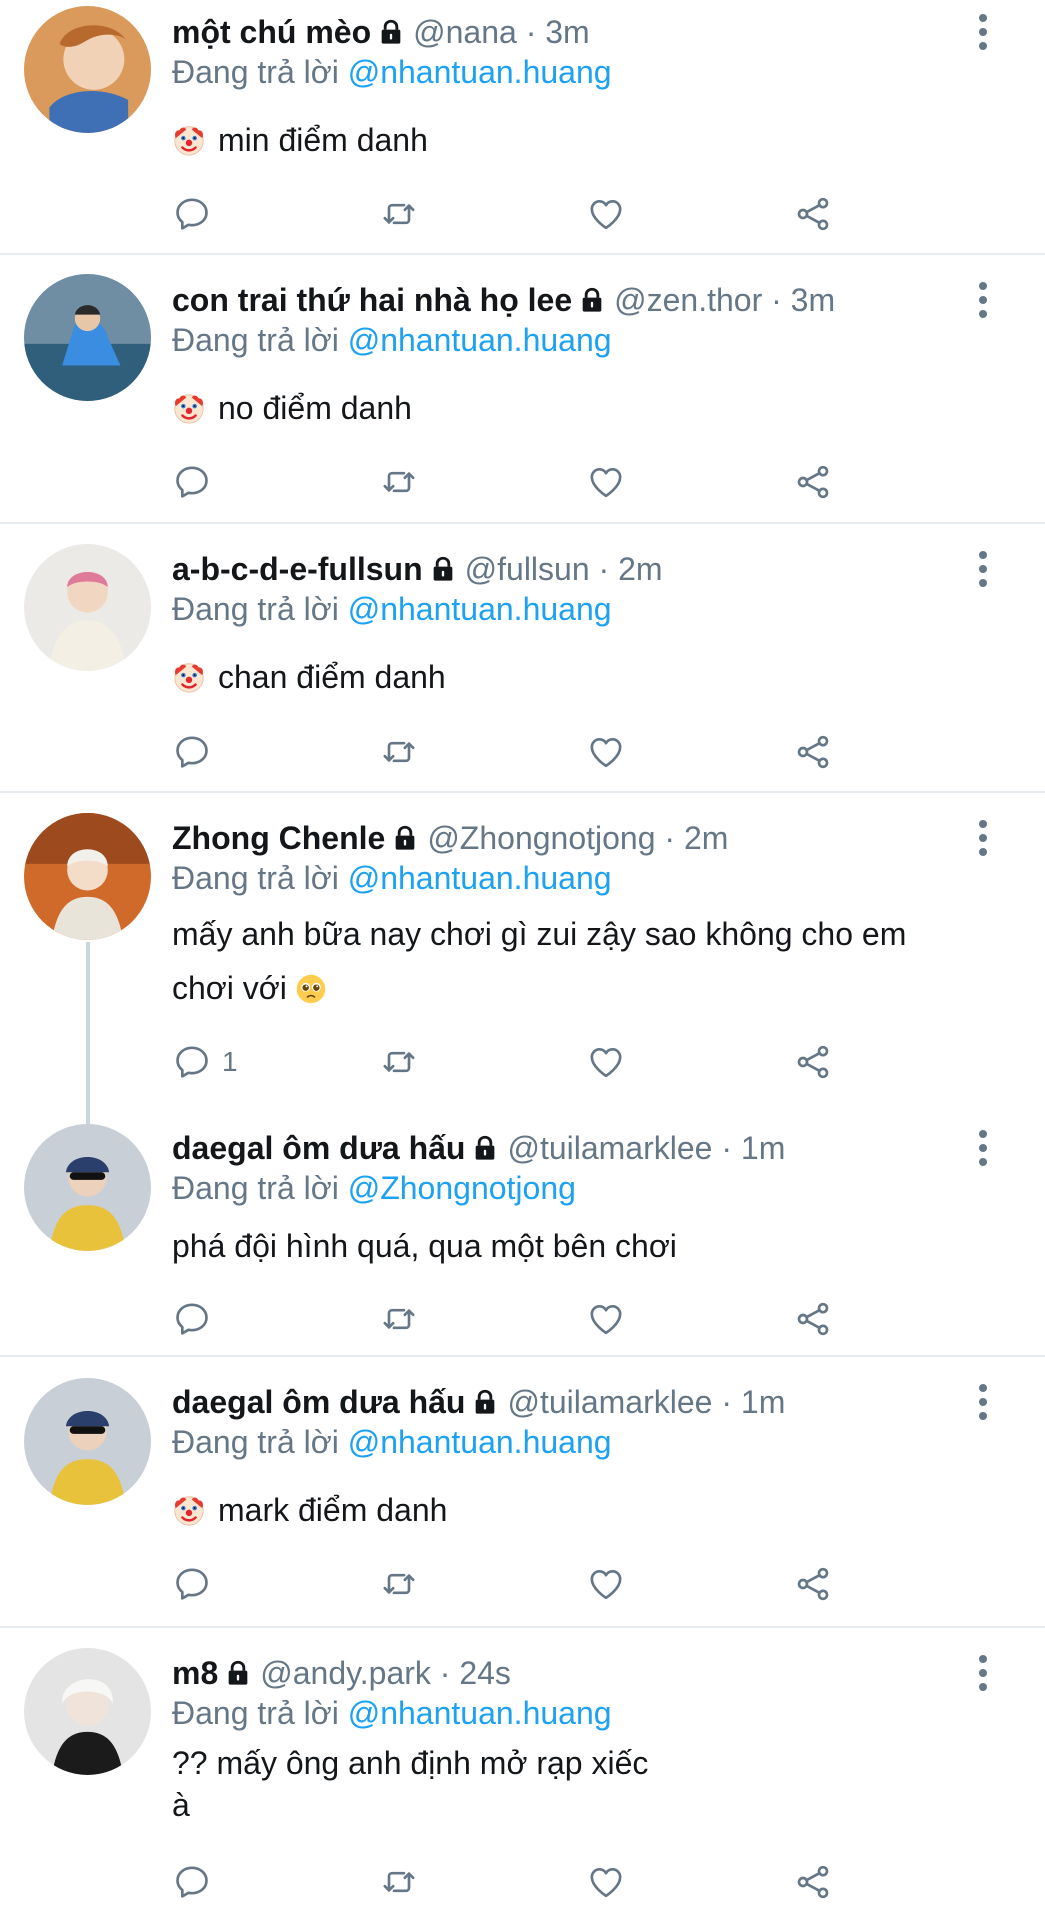 The width and height of the screenshot is (1045, 1920). I want to click on tweet-text-line: à, so click(181, 1805).